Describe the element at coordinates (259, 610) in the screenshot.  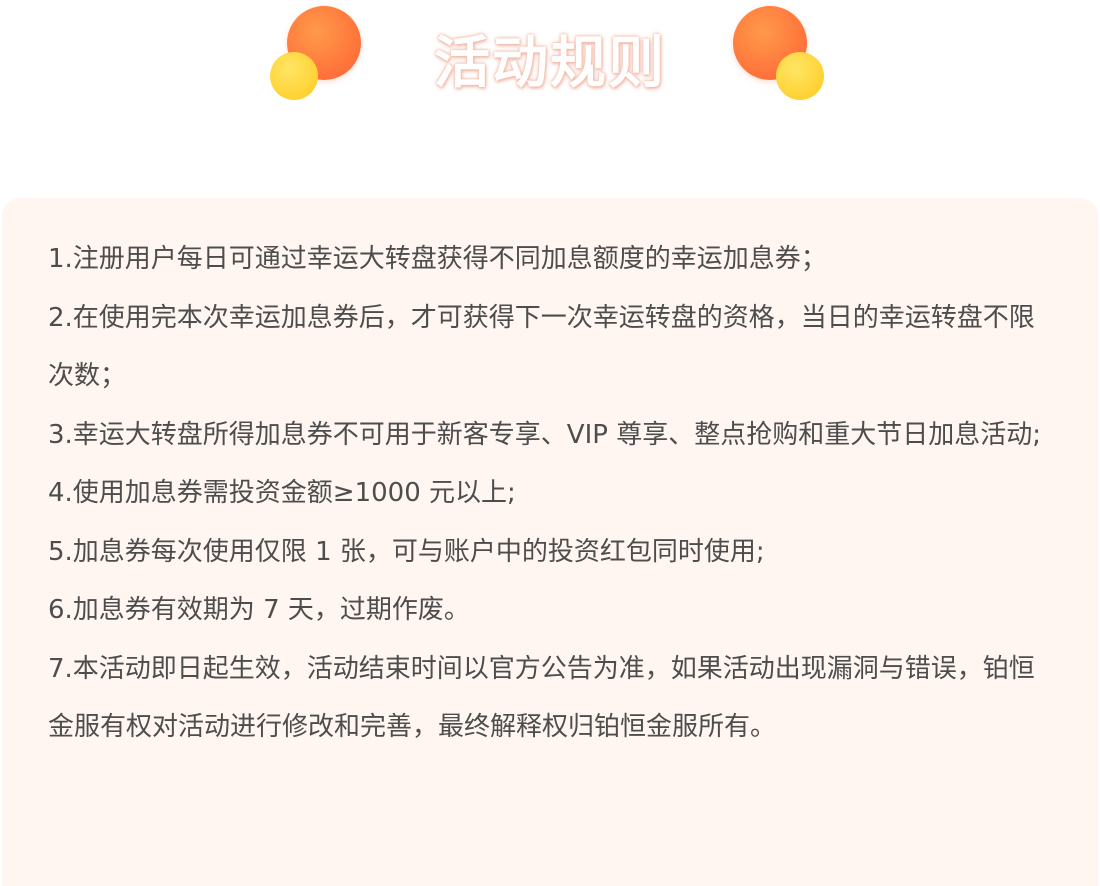
I see `rule-item: 6.加息券有效期为 7 天，过期作废。` at that location.